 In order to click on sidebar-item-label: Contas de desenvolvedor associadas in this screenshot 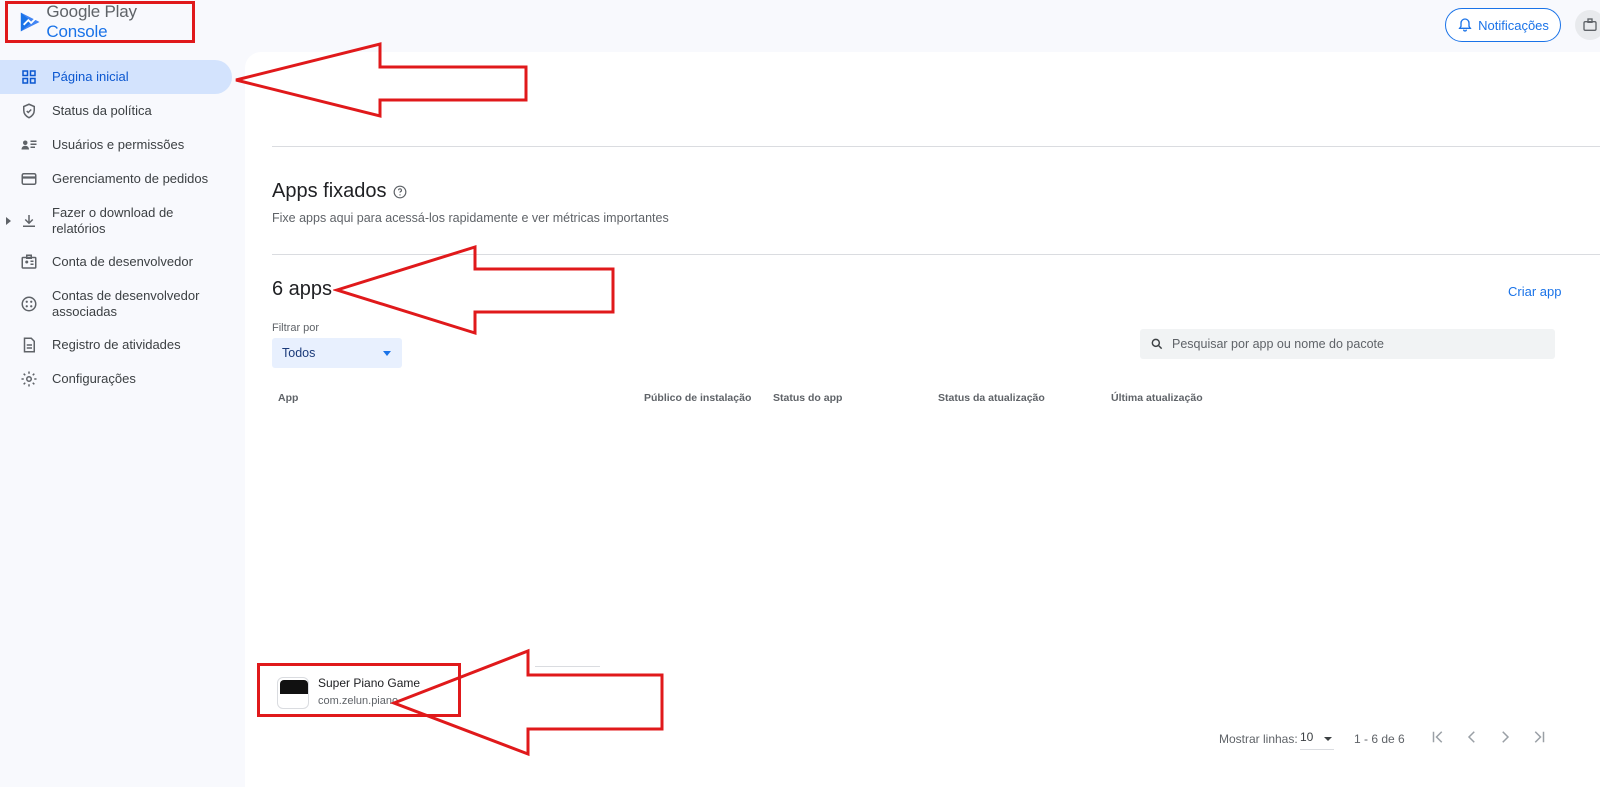, I will do `click(126, 303)`.